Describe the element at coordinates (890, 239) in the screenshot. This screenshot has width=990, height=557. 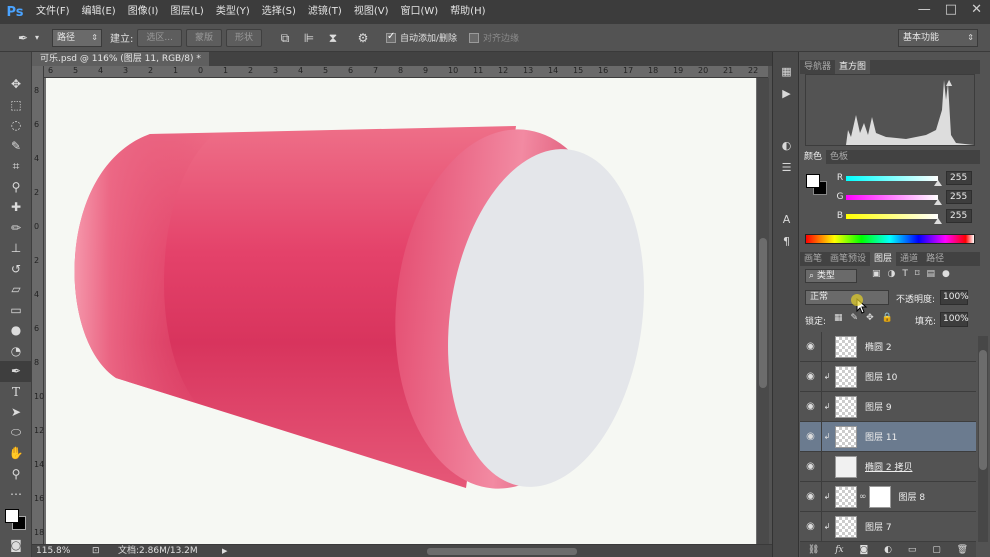
I see `color-spectrum-bar` at that location.